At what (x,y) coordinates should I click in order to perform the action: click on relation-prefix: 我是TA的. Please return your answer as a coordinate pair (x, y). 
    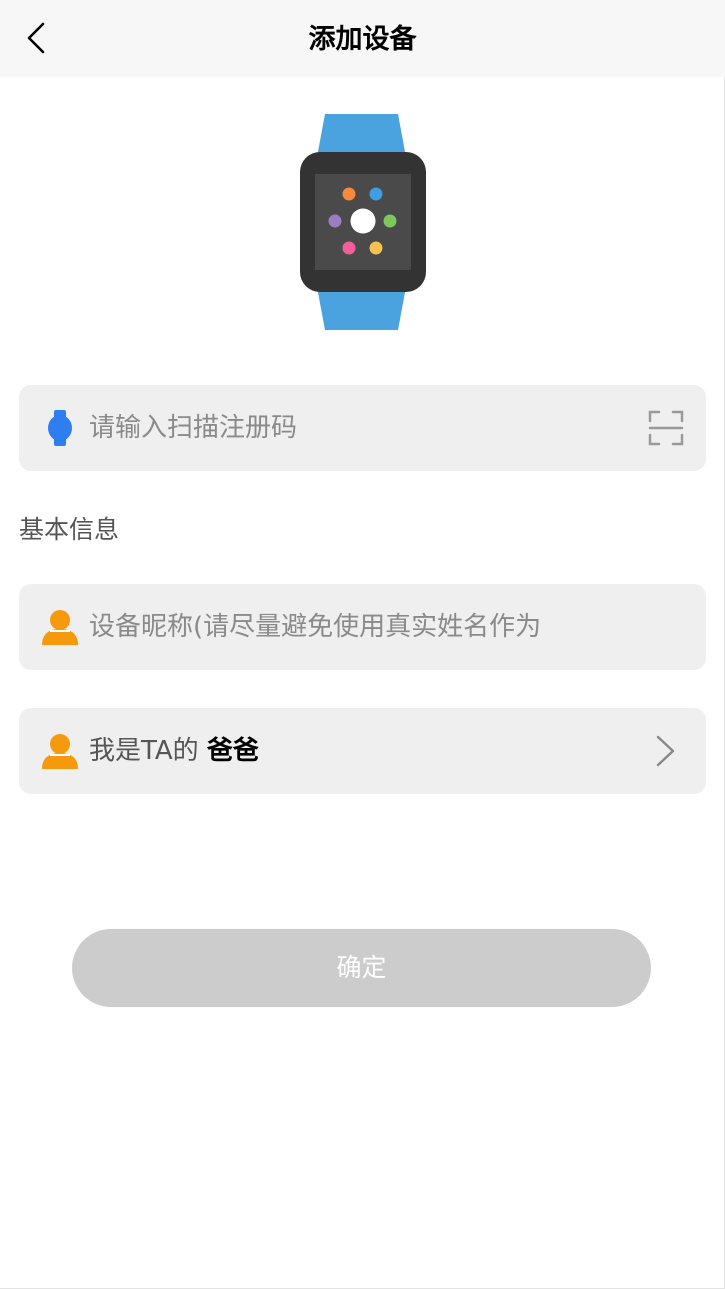
    Looking at the image, I should click on (144, 751).